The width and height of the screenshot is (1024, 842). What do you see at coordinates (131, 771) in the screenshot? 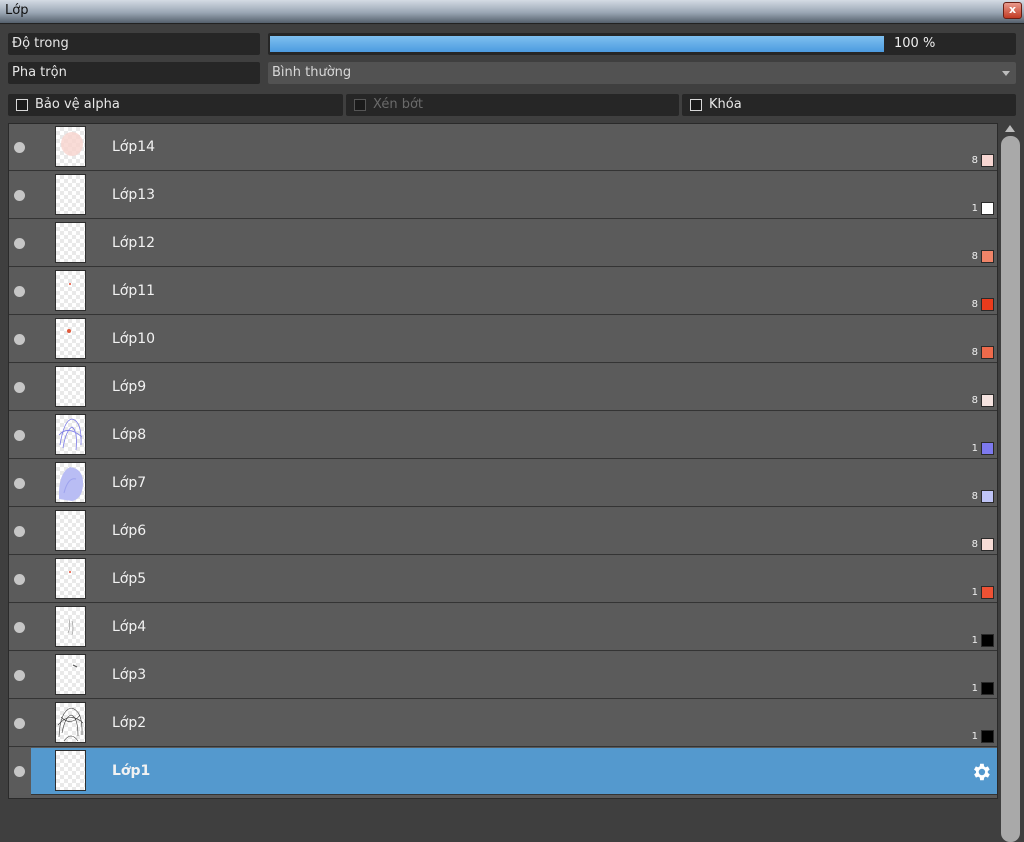
I see `layer-name: Lớp1` at bounding box center [131, 771].